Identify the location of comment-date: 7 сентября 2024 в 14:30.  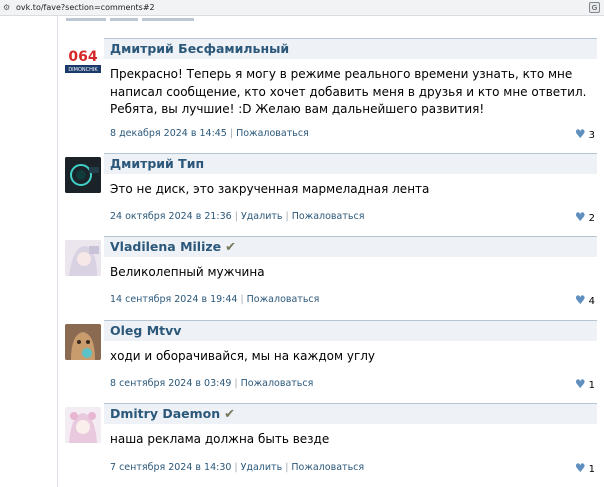
(170, 467).